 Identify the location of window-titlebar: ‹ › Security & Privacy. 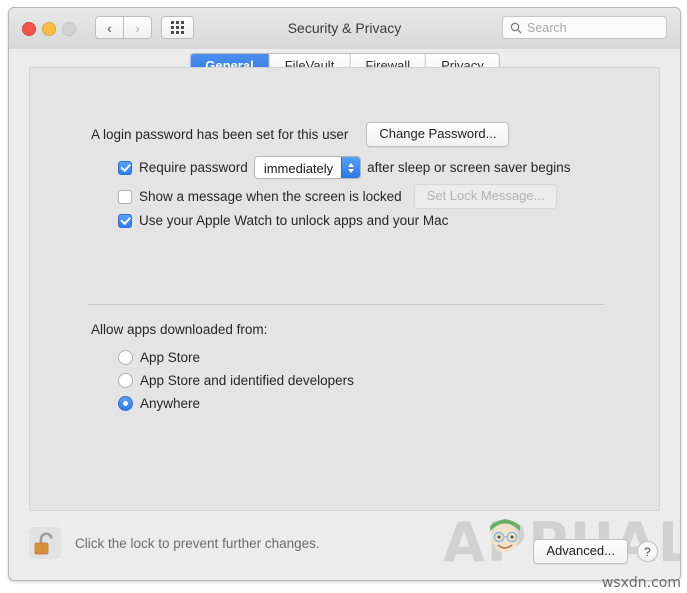
(344, 29).